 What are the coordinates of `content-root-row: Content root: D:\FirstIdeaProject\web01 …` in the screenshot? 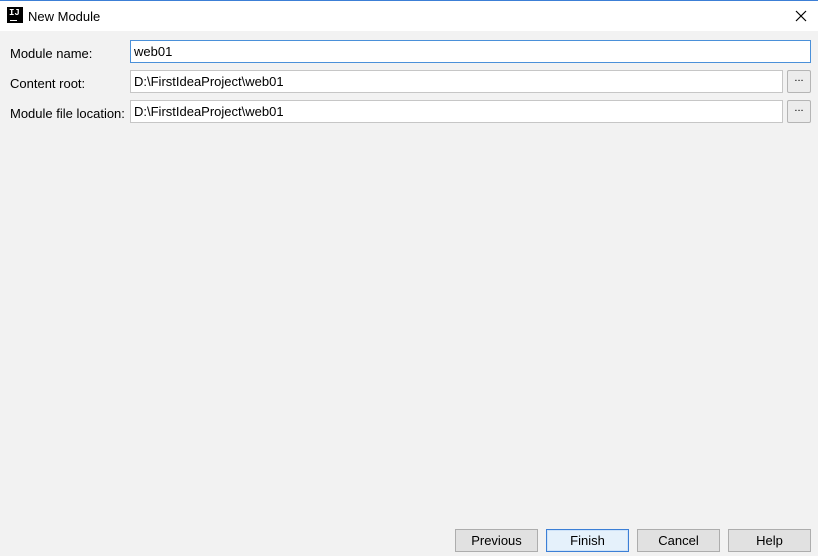 It's located at (409, 82).